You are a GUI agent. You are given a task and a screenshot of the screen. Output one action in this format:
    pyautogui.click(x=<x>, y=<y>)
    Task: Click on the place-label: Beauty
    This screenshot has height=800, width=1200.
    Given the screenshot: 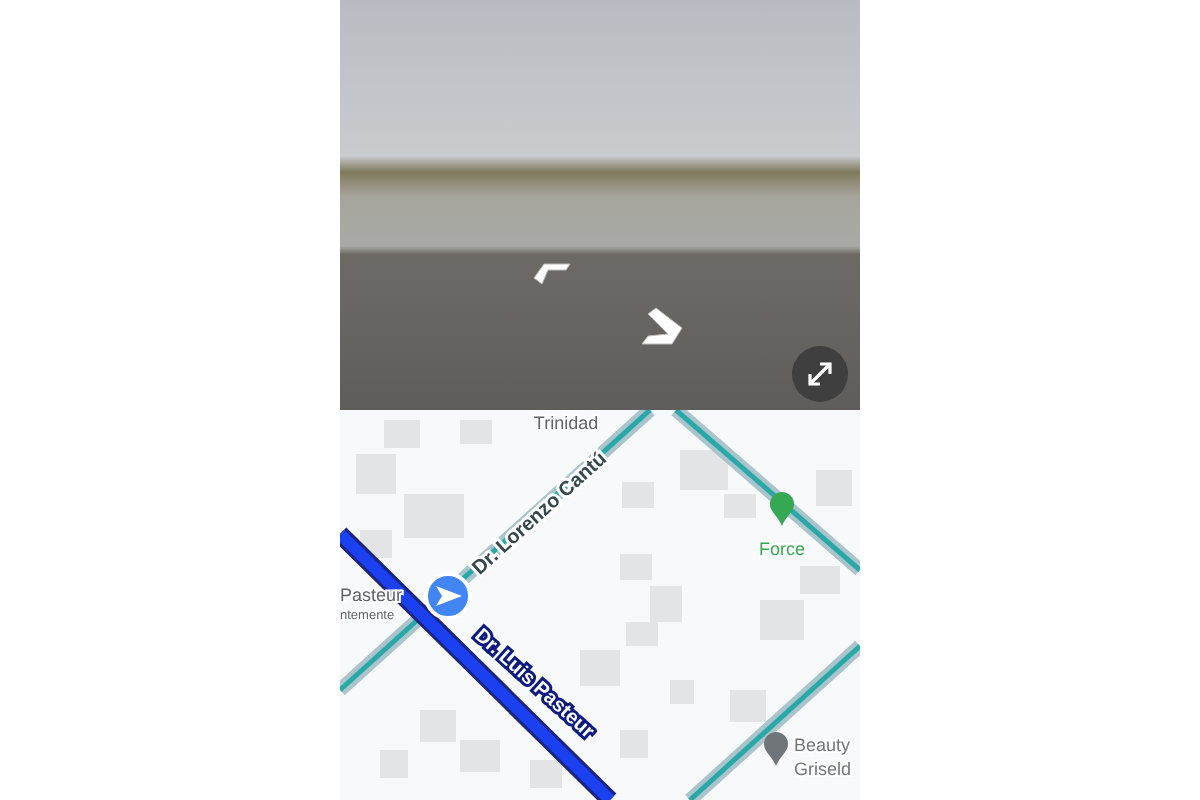 What is the action you would take?
    pyautogui.click(x=822, y=744)
    